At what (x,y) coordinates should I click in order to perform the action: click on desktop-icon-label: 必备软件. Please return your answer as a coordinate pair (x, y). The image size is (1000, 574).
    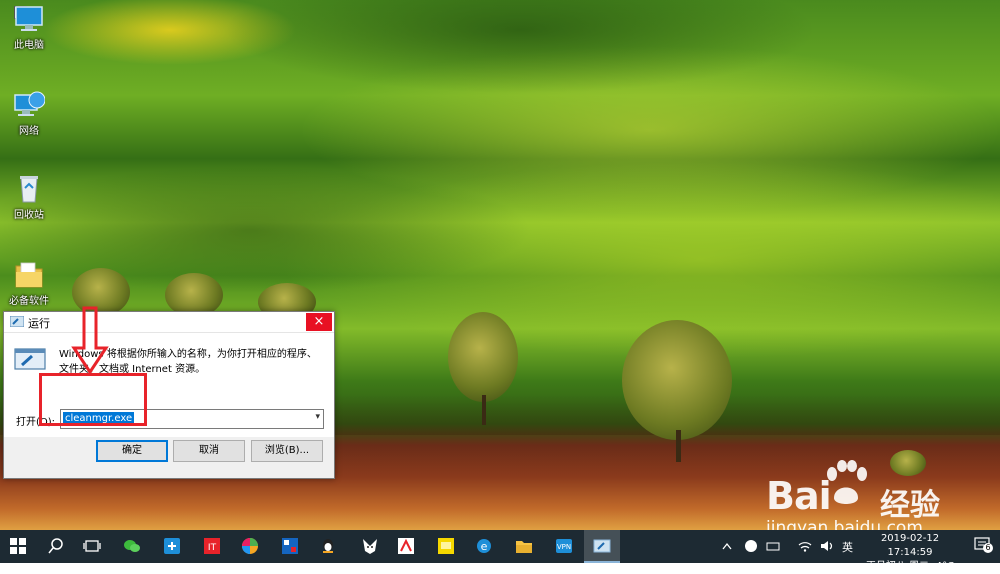
    Looking at the image, I should click on (29, 301).